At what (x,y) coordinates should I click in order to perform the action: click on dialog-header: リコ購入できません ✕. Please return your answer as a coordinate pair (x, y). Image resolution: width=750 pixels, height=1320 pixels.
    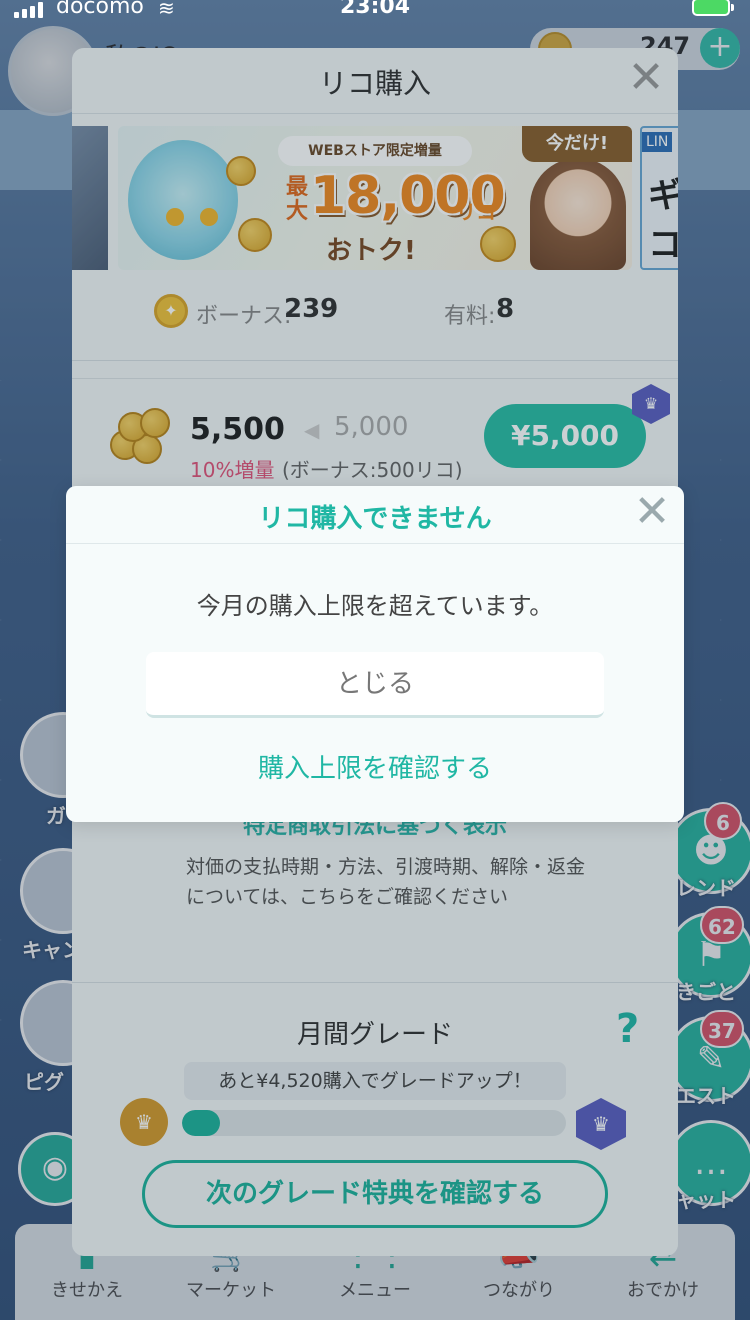
    Looking at the image, I should click on (375, 515).